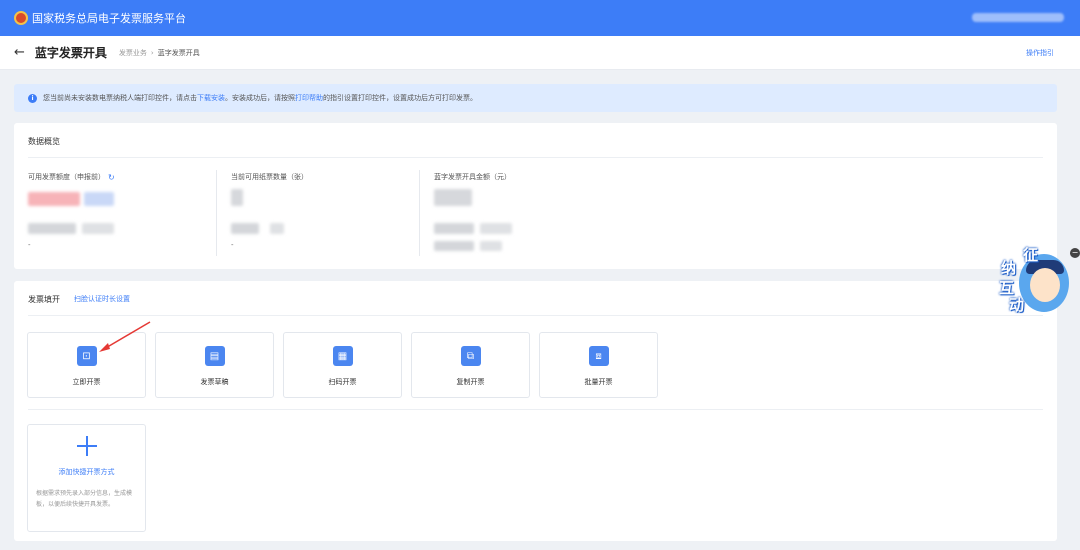 This screenshot has height=550, width=1080. What do you see at coordinates (1018, 17) in the screenshot?
I see `user-info-redacted` at bounding box center [1018, 17].